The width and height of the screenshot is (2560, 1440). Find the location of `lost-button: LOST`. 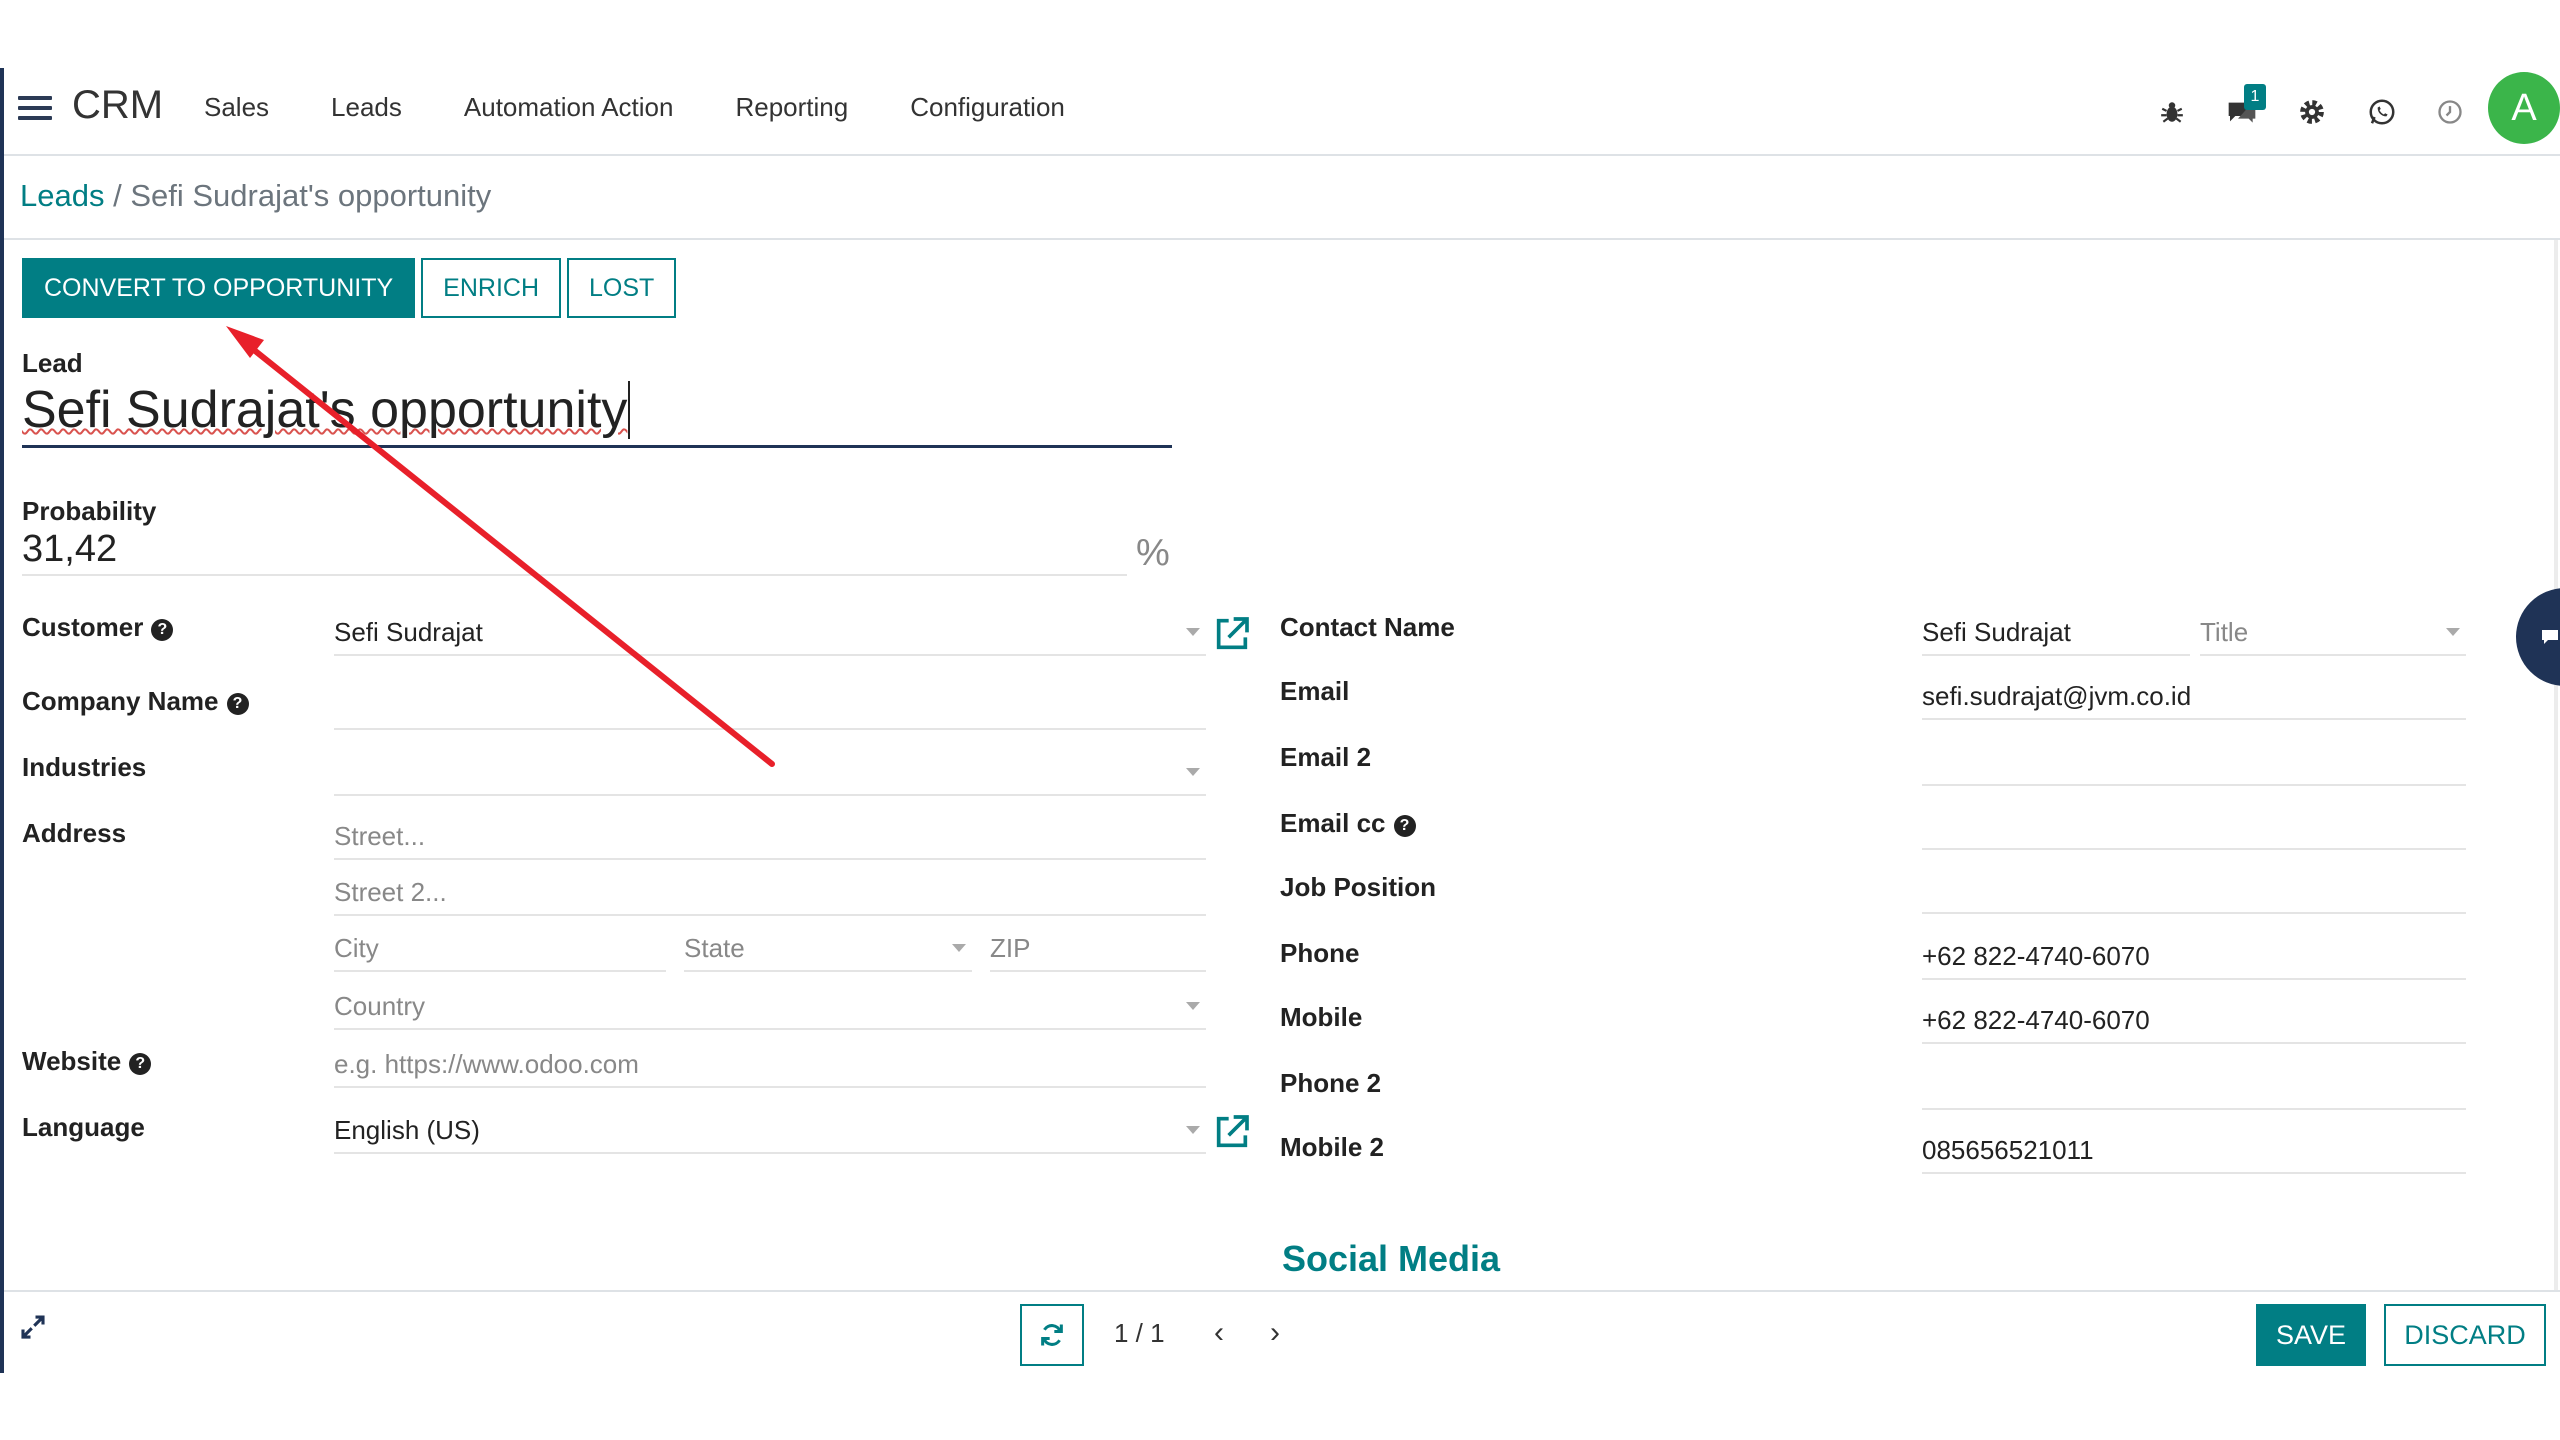

lost-button: LOST is located at coordinates (622, 288).